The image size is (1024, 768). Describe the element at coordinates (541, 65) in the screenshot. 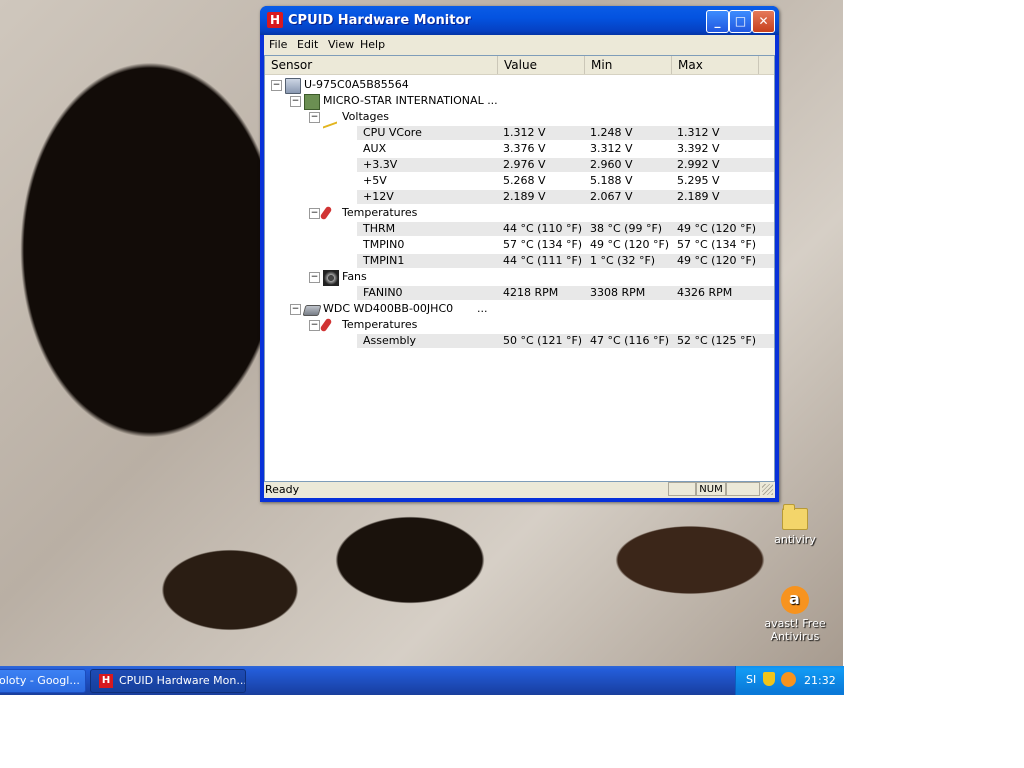

I see `column-value: Value` at that location.